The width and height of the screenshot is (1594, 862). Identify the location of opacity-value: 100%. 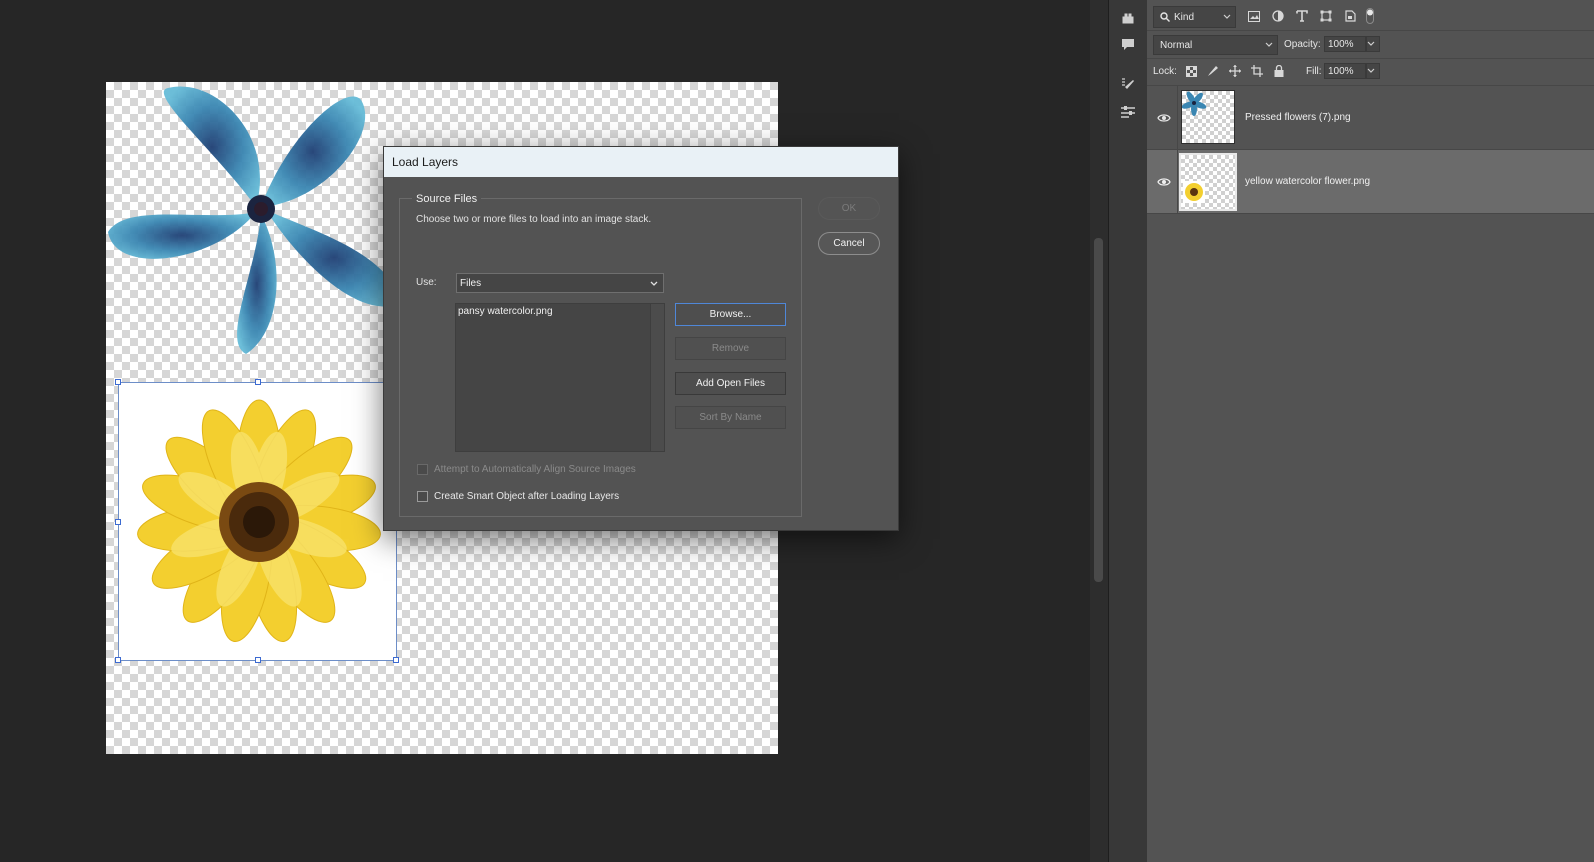
(1341, 44).